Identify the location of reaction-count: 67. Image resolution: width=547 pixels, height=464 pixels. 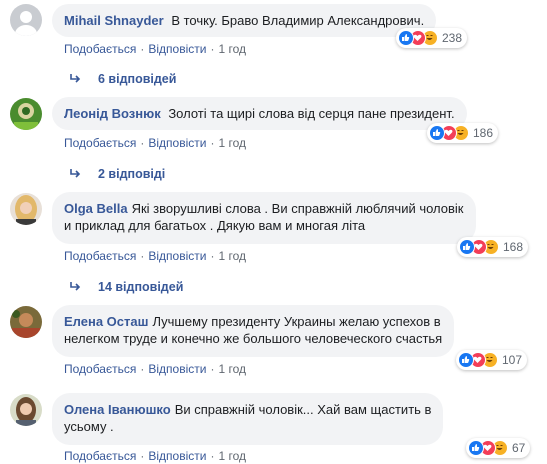
(519, 448).